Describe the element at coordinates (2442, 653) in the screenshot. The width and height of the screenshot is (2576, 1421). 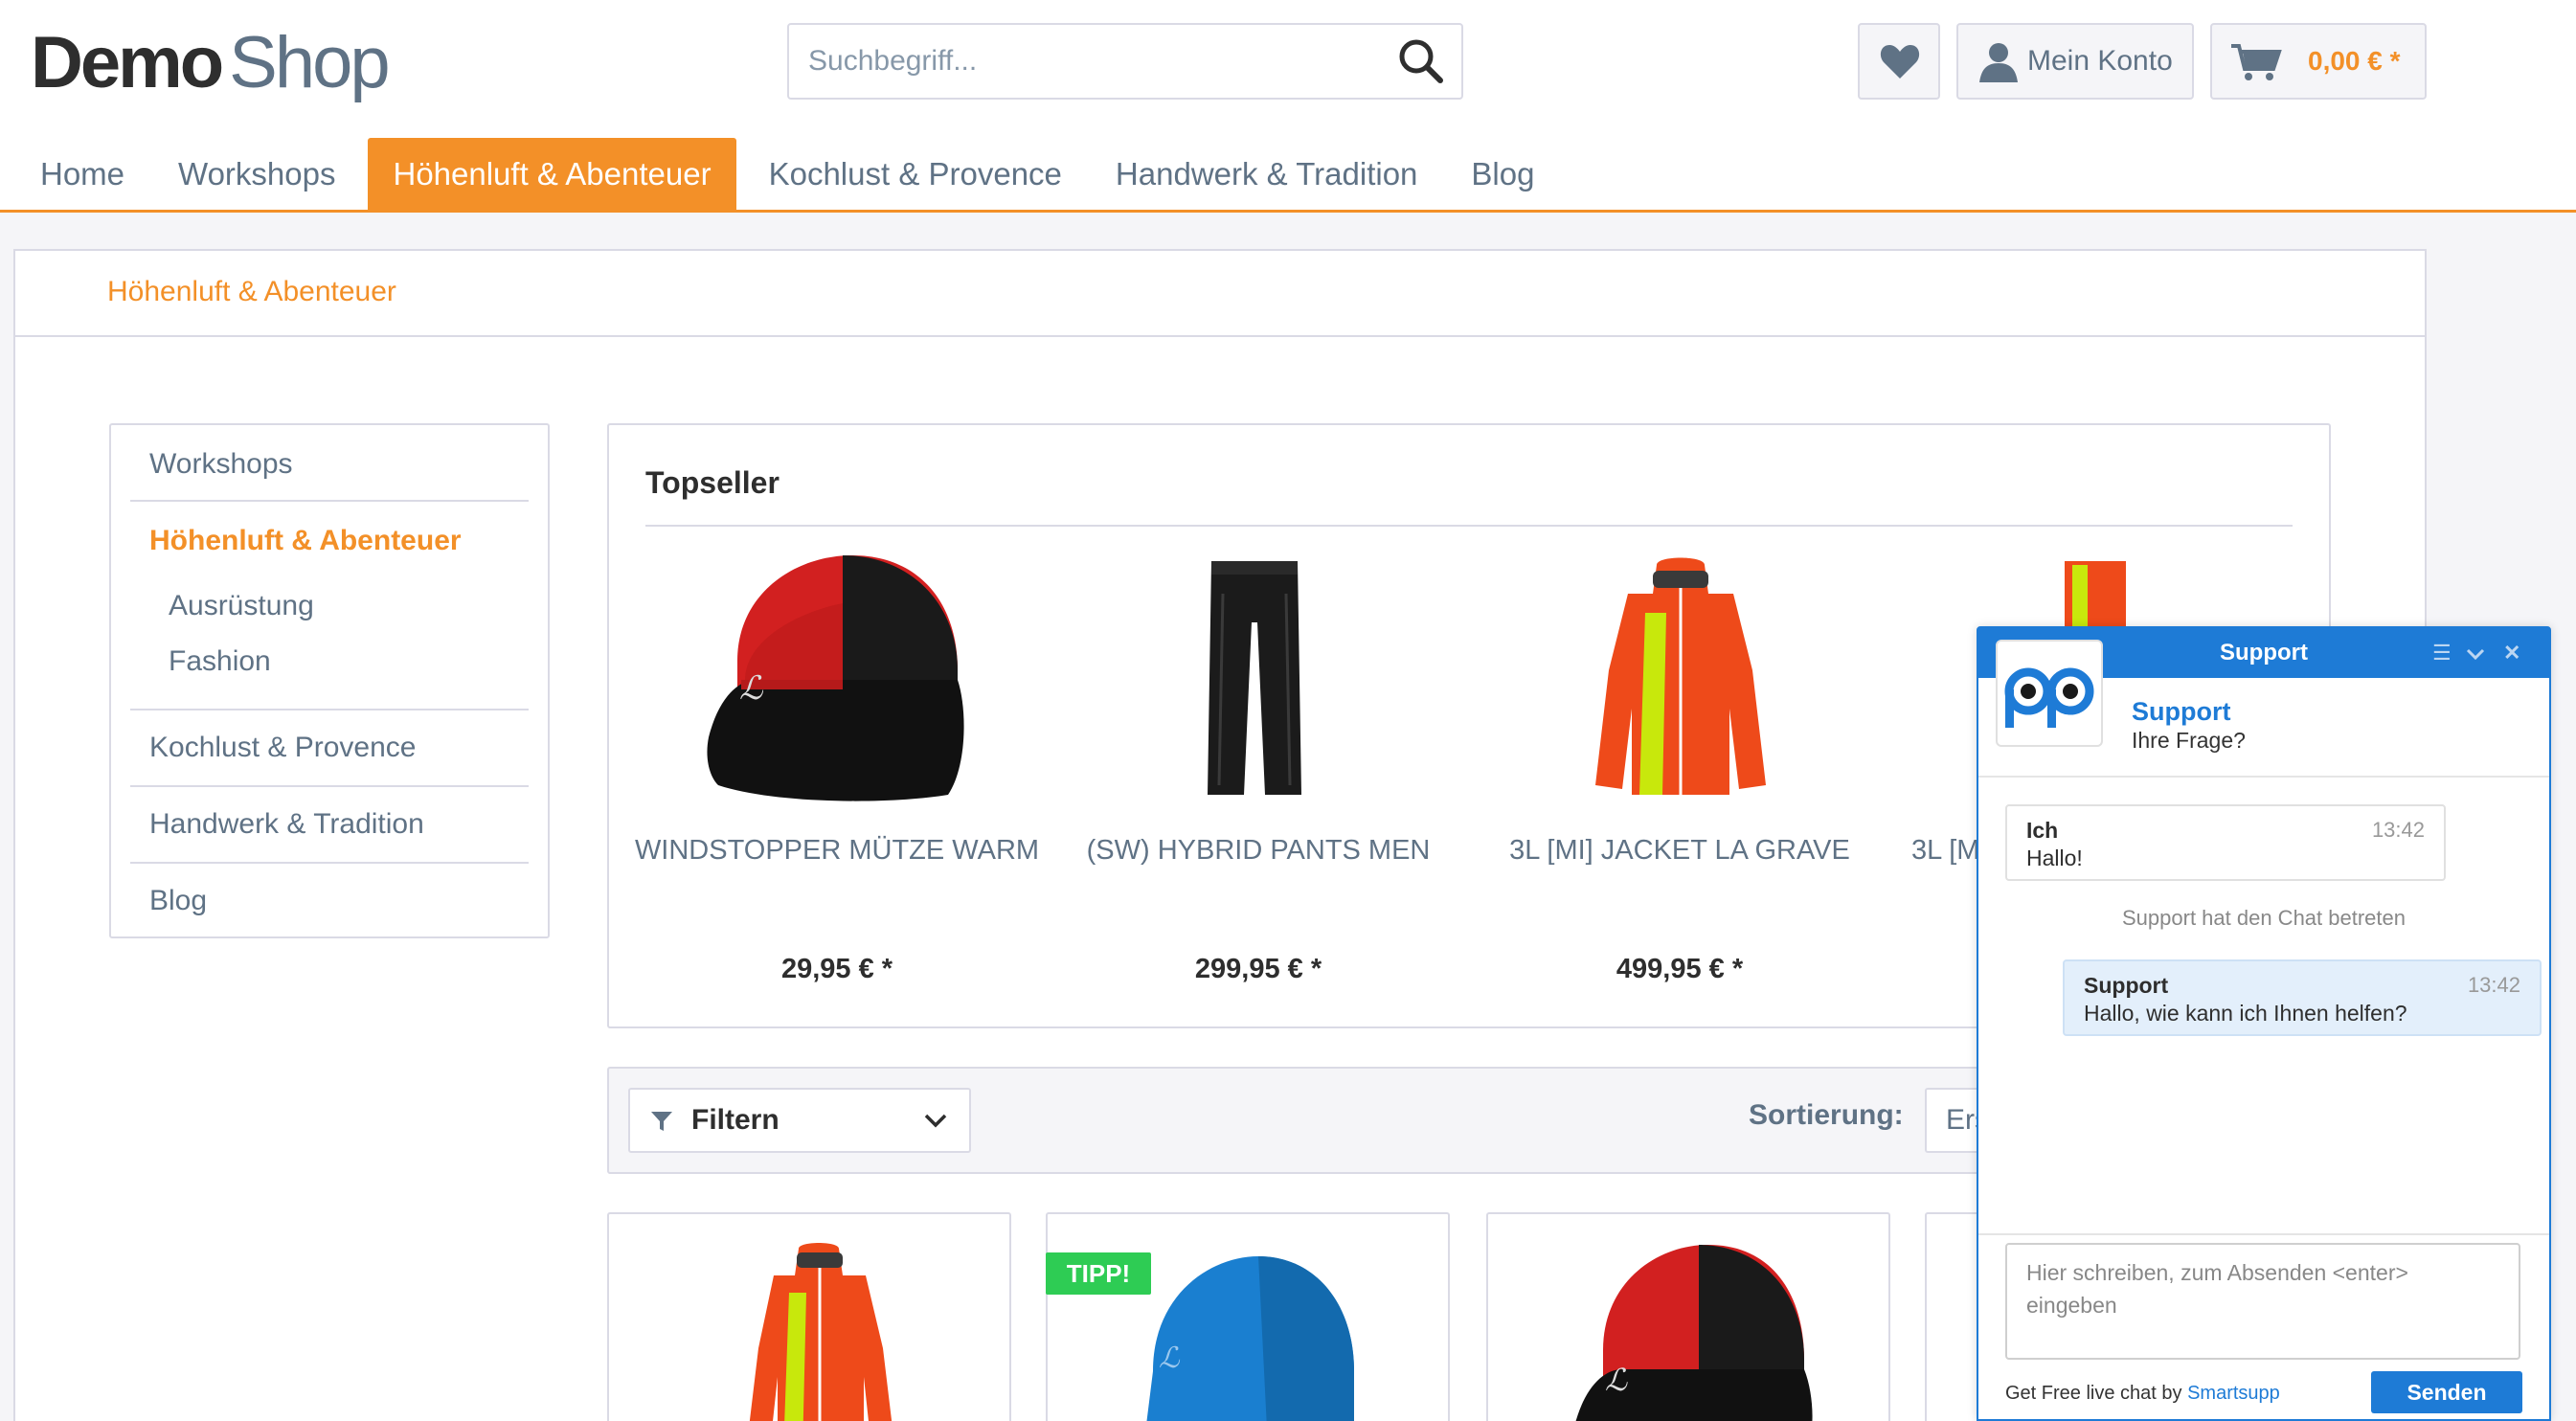
I see `menu-icon: ☰` at that location.